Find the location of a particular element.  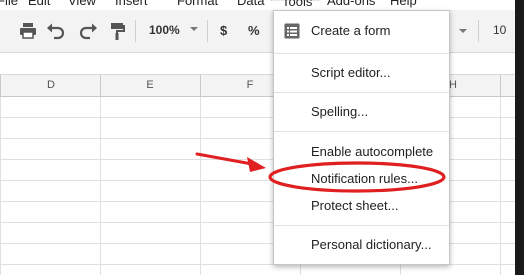

zoom-select: 100% is located at coordinates (172, 31).